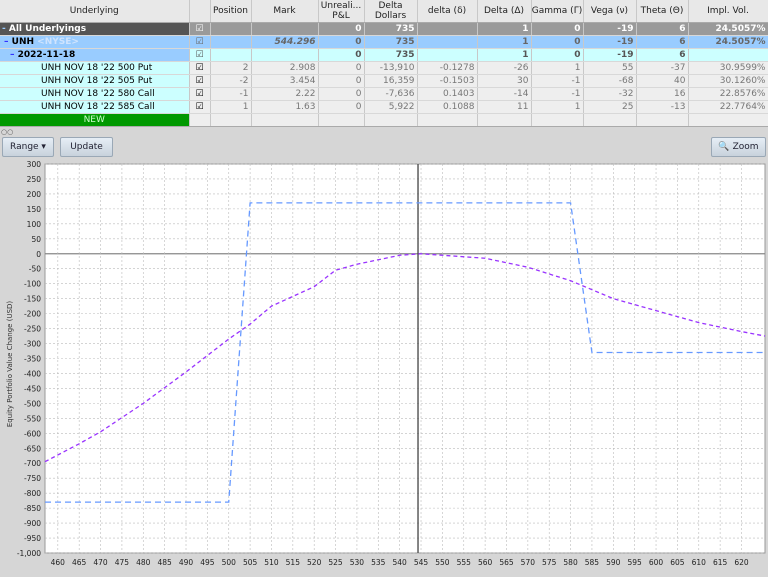  Describe the element at coordinates (699, 562) in the screenshot. I see `x-tick-label: 610` at that location.